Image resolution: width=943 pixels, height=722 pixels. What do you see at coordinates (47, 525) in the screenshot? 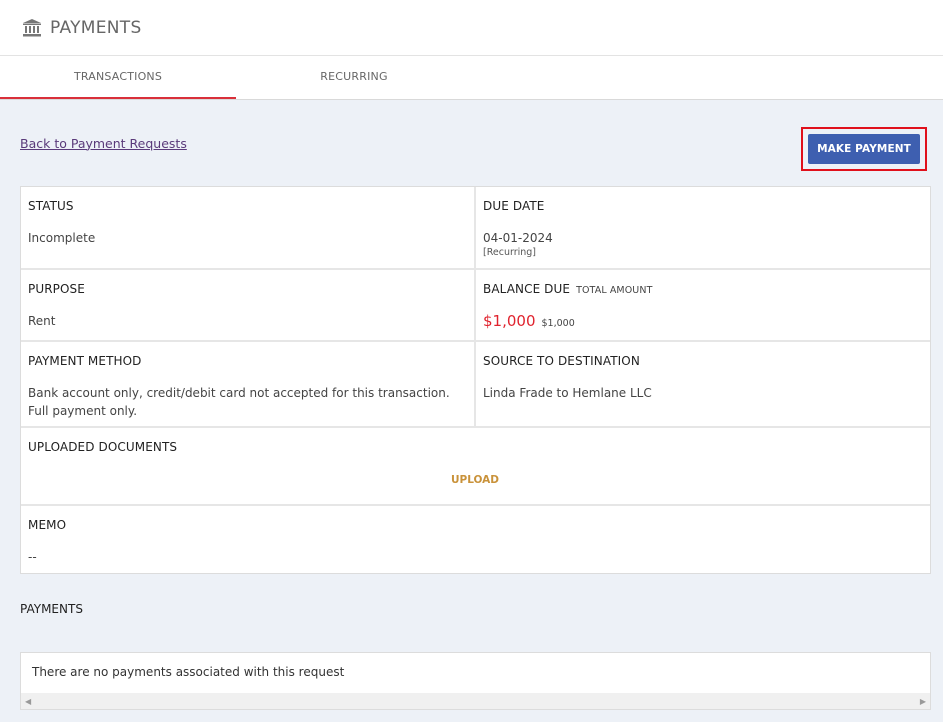
I see `memo-label: MEMO` at bounding box center [47, 525].